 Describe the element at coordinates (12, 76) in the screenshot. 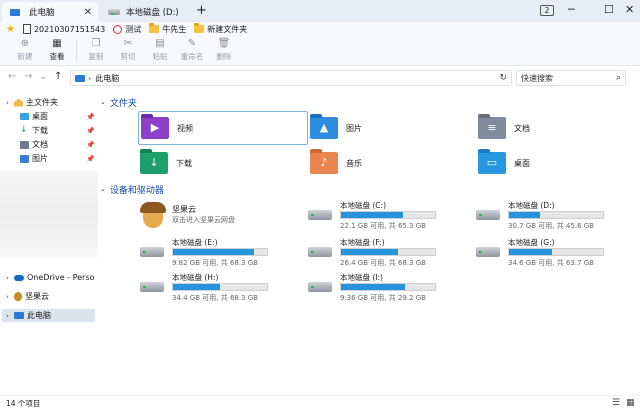

I see `back-icon: ←` at that location.